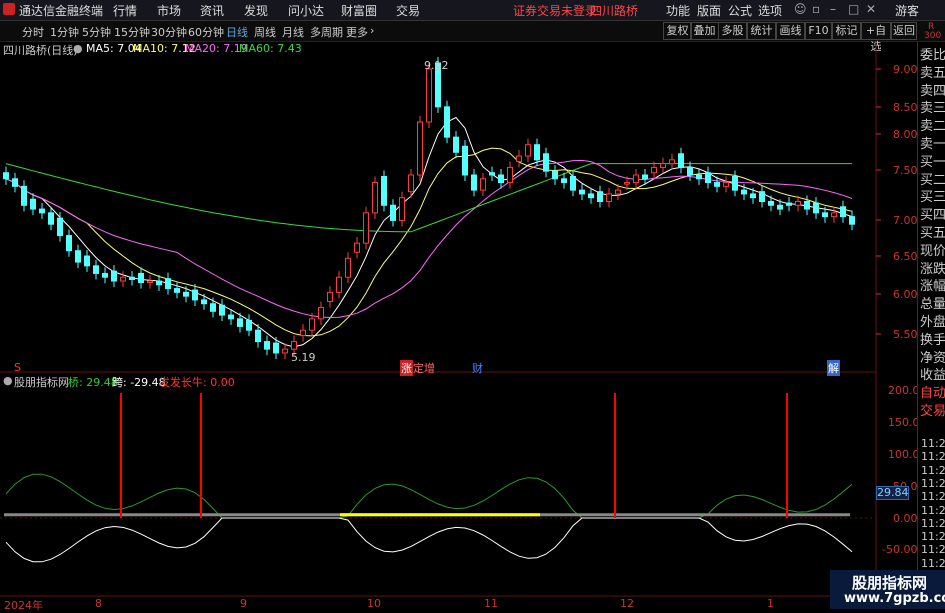  Describe the element at coordinates (932, 124) in the screenshot. I see `panel-item: 卖二` at that location.